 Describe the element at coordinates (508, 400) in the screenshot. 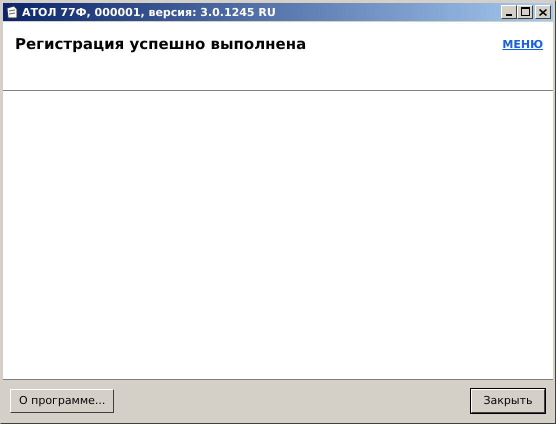

I see `close-dialog-button: Закрыть` at that location.